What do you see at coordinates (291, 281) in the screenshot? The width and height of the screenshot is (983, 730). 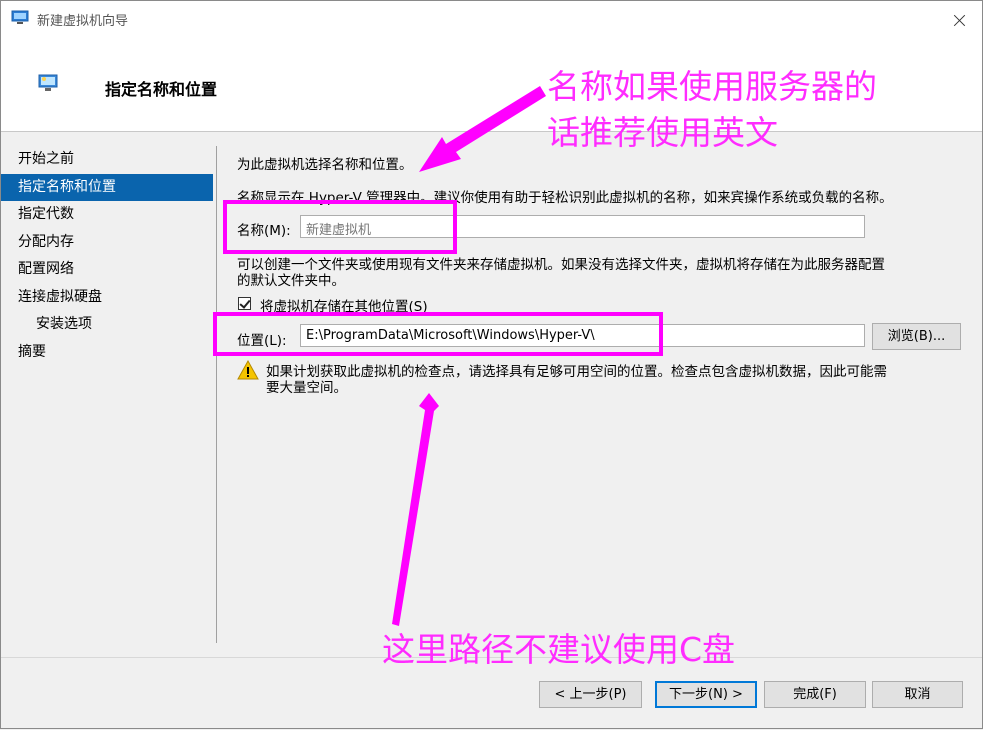 I see `folder-description-line2: 的默认文件夹中。` at bounding box center [291, 281].